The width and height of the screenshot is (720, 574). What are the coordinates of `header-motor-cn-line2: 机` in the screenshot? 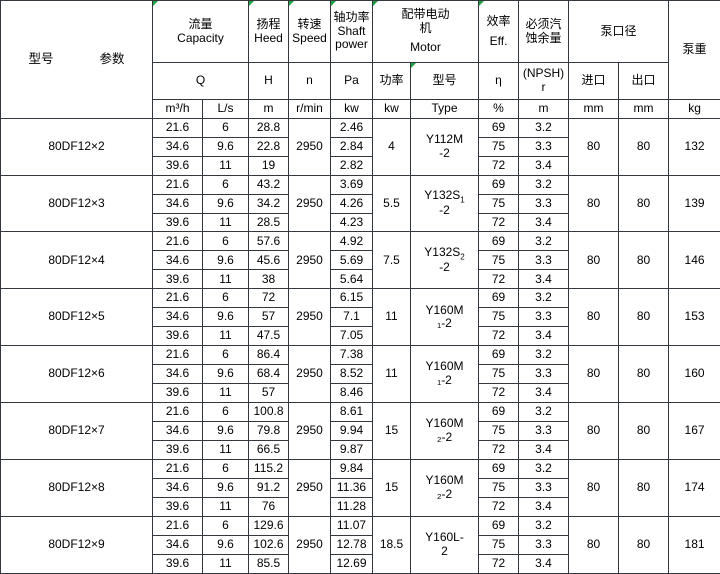 It's located at (425, 27).